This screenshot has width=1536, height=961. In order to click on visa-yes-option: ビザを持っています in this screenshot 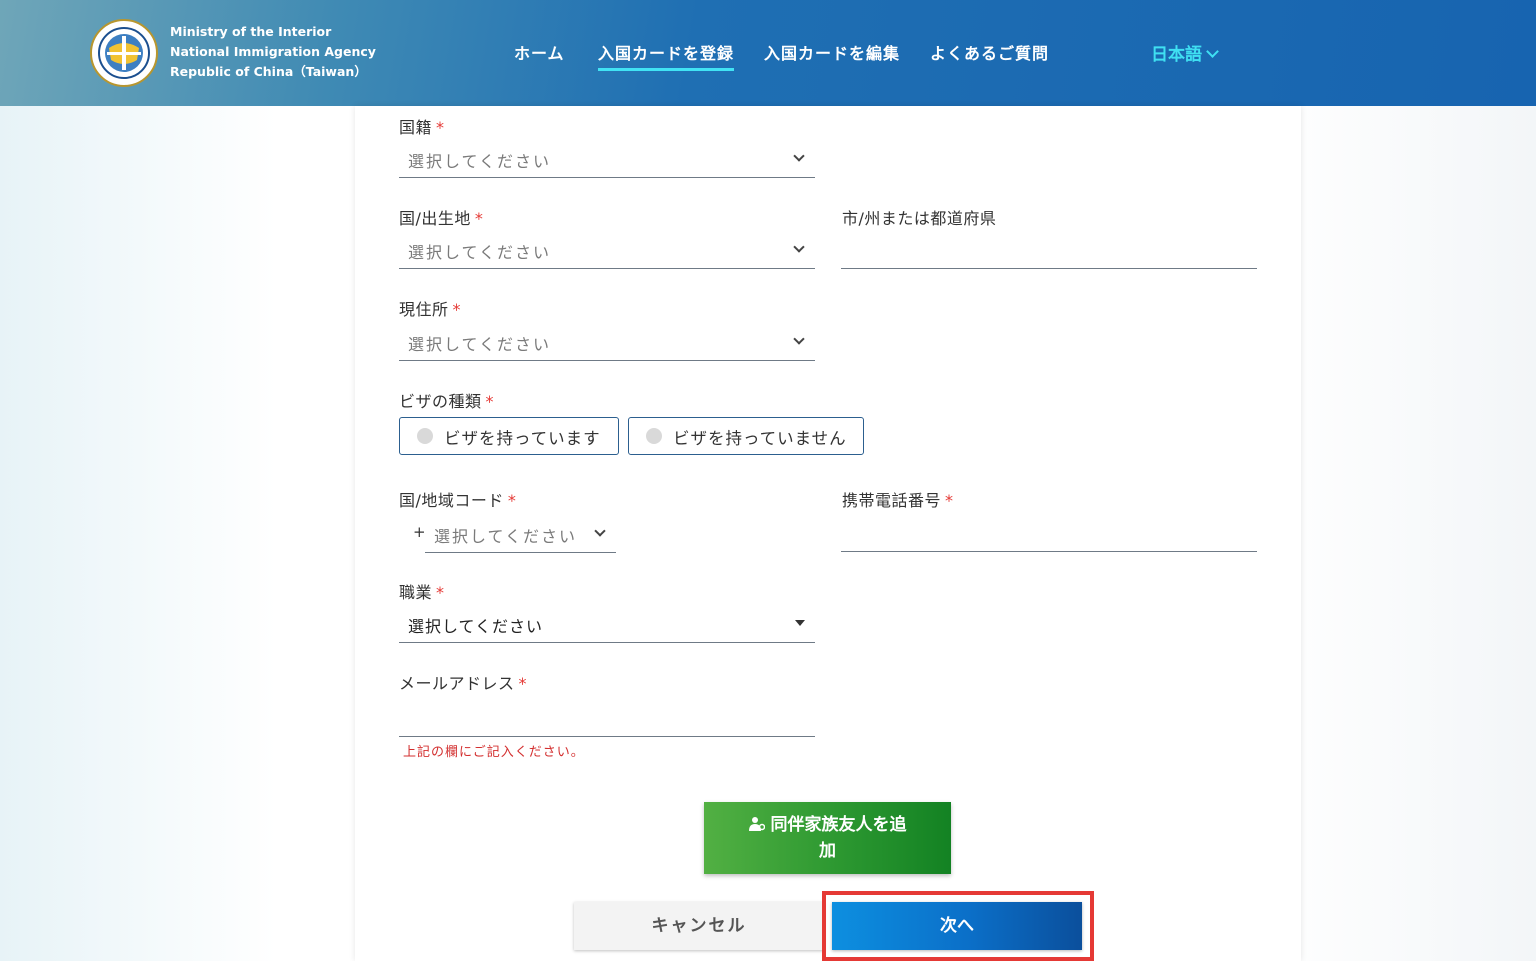, I will do `click(509, 436)`.